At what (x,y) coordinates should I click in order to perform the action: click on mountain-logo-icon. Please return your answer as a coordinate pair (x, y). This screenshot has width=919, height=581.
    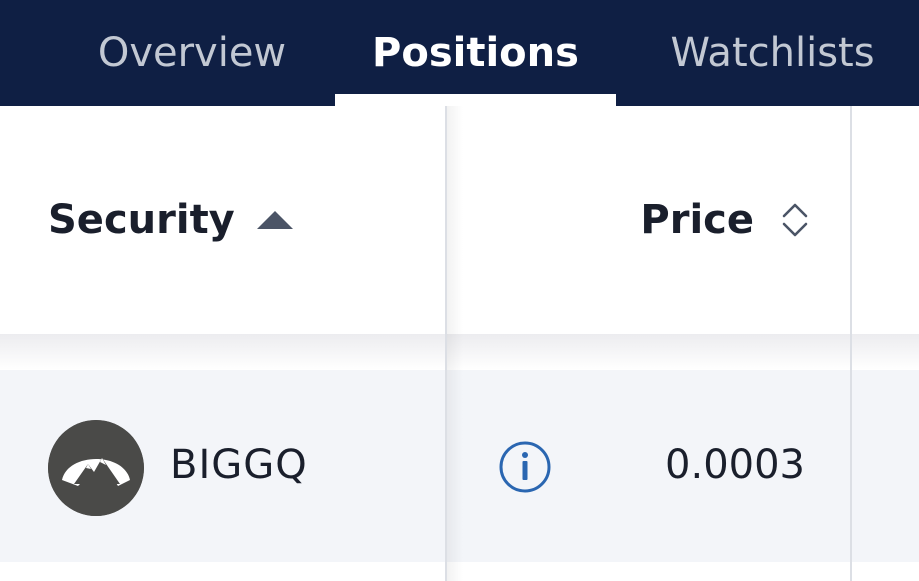
    Looking at the image, I should click on (96, 468).